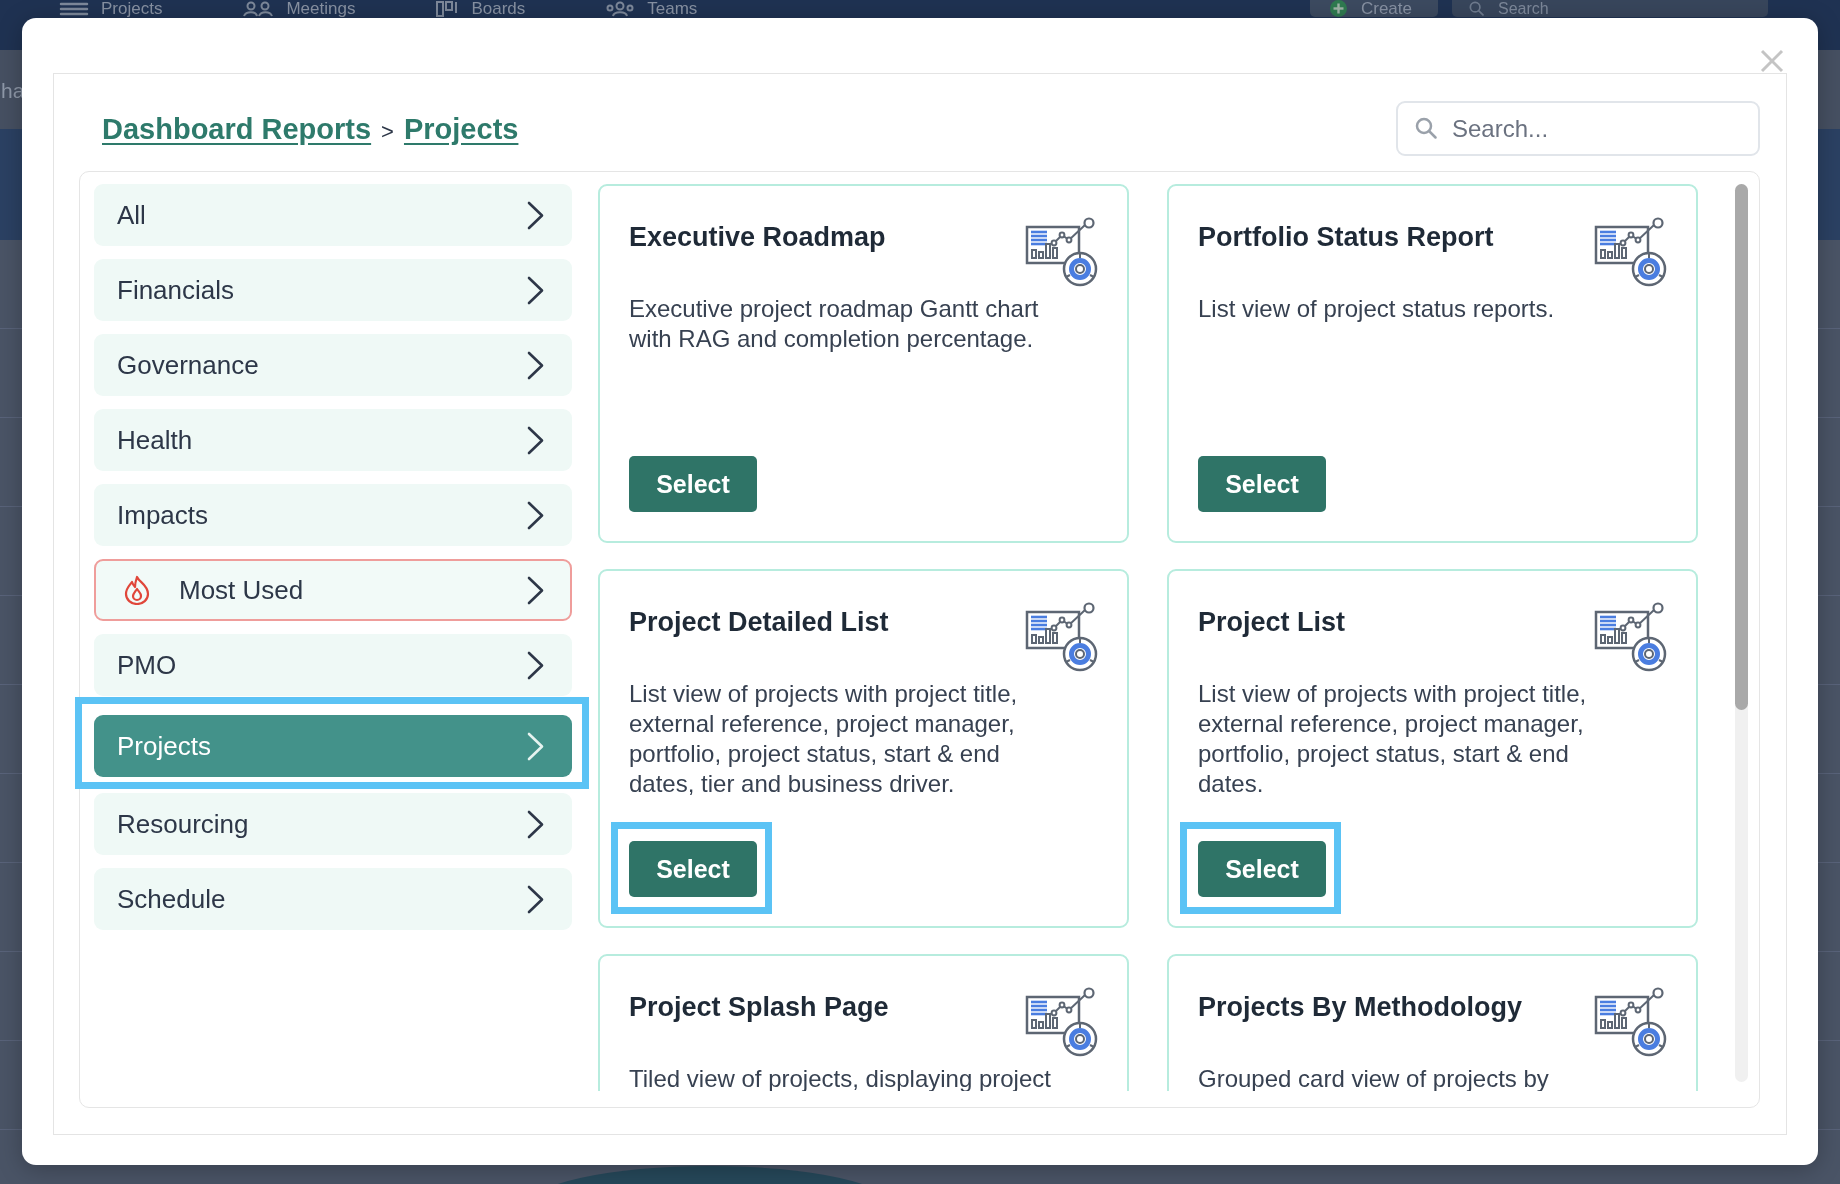 This screenshot has width=1840, height=1184. Describe the element at coordinates (333, 515) in the screenshot. I see `category-item: Impacts` at that location.